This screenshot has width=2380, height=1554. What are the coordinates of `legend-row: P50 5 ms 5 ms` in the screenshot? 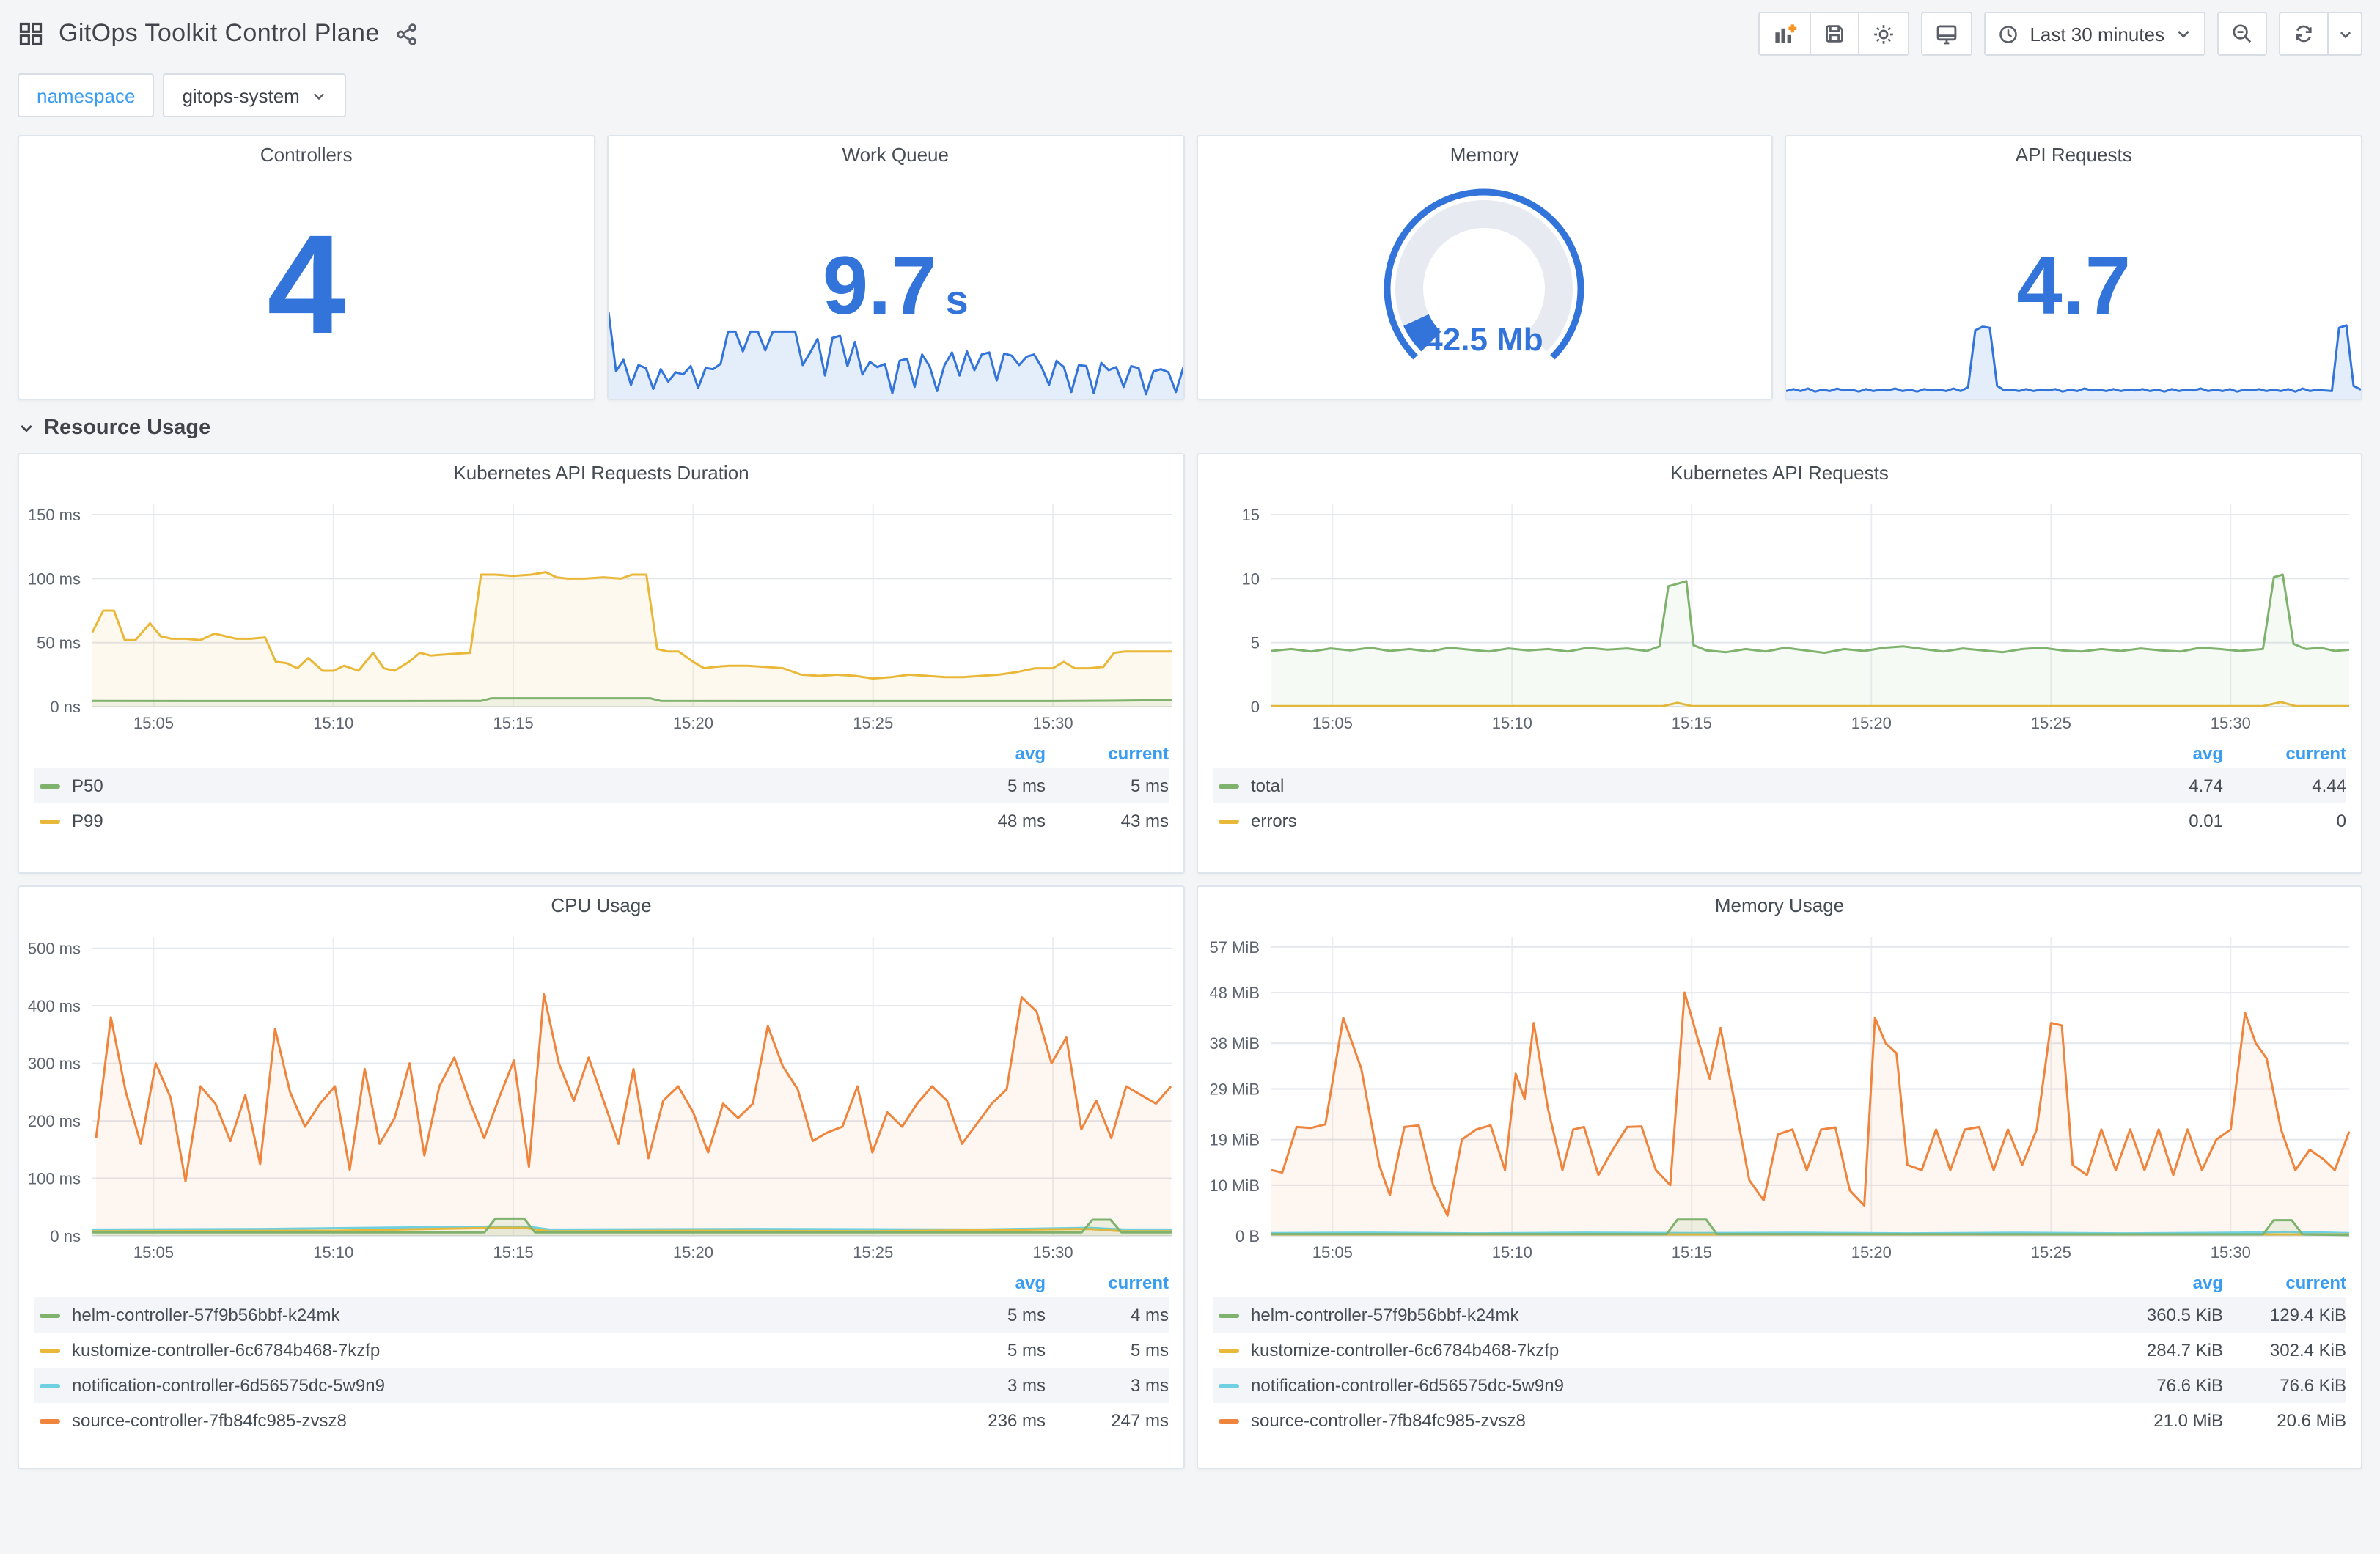 It's located at (601, 785).